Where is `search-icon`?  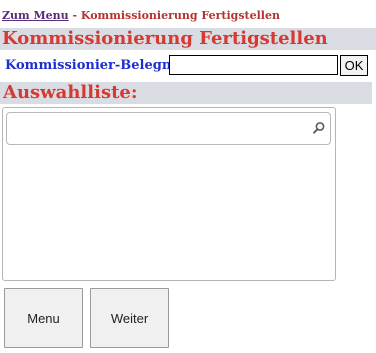
search-icon is located at coordinates (319, 128).